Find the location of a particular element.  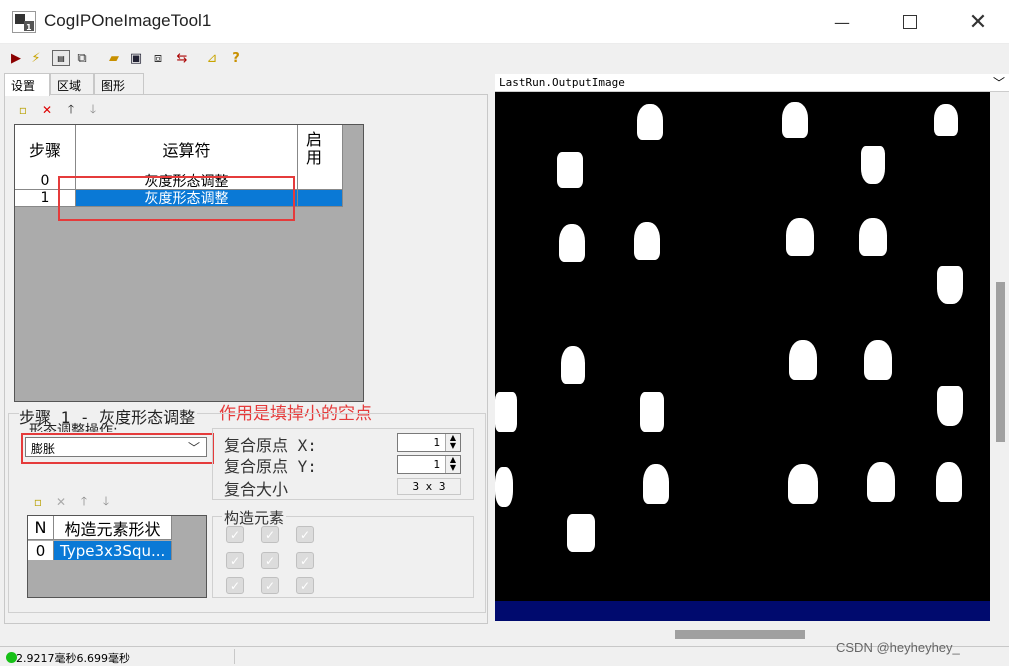

structuring-element-title: 构造元素 is located at coordinates (254, 517).